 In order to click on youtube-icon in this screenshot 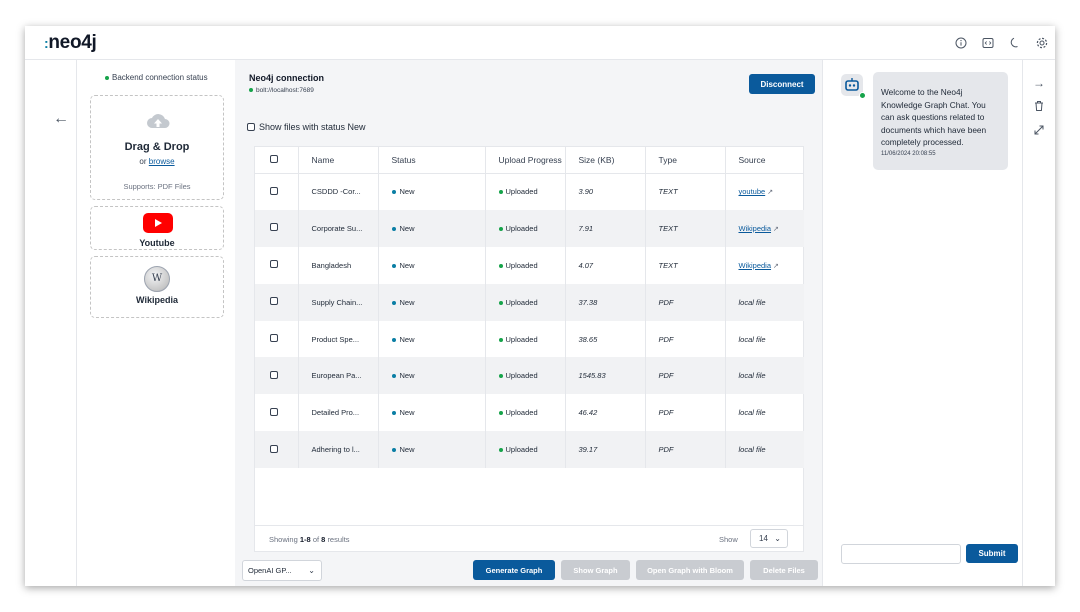, I will do `click(158, 223)`.